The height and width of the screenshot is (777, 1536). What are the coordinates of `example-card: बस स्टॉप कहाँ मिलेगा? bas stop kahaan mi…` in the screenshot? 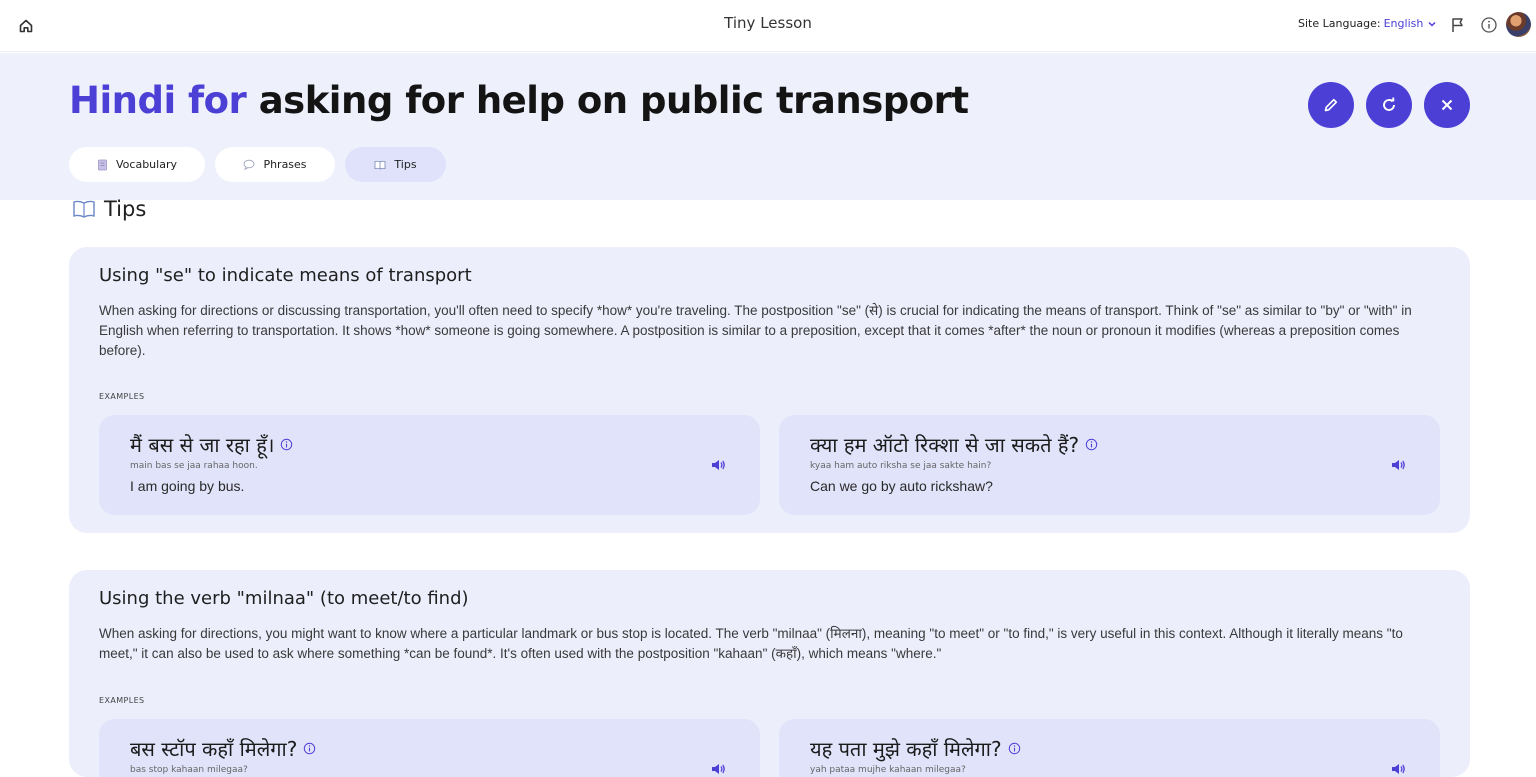 It's located at (429, 748).